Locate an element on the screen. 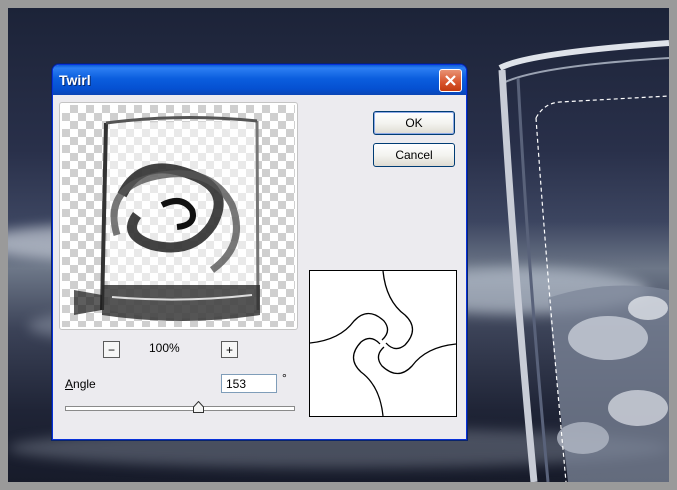  twirl-diagram is located at coordinates (383, 343).